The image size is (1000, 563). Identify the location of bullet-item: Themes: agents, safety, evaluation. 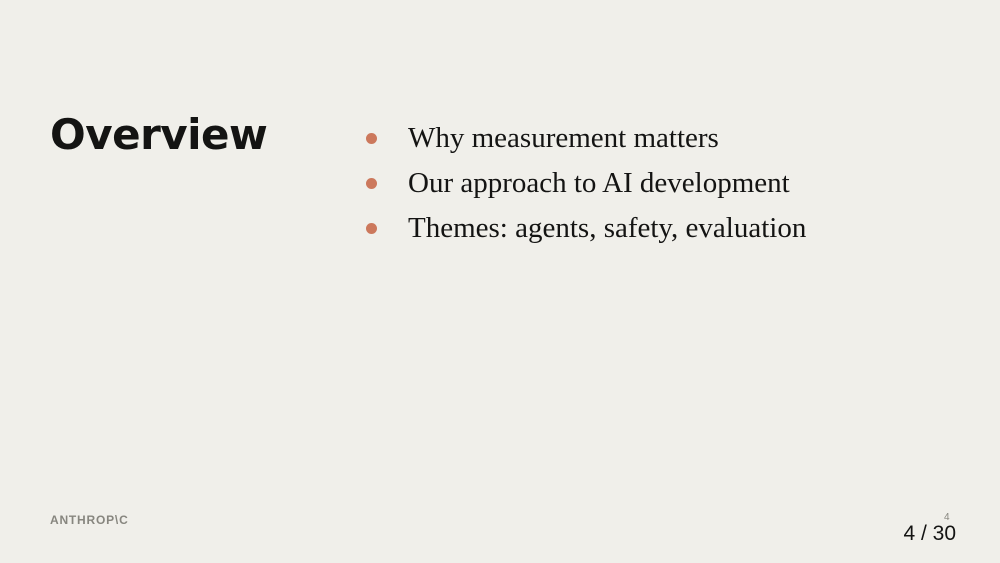
(584, 228).